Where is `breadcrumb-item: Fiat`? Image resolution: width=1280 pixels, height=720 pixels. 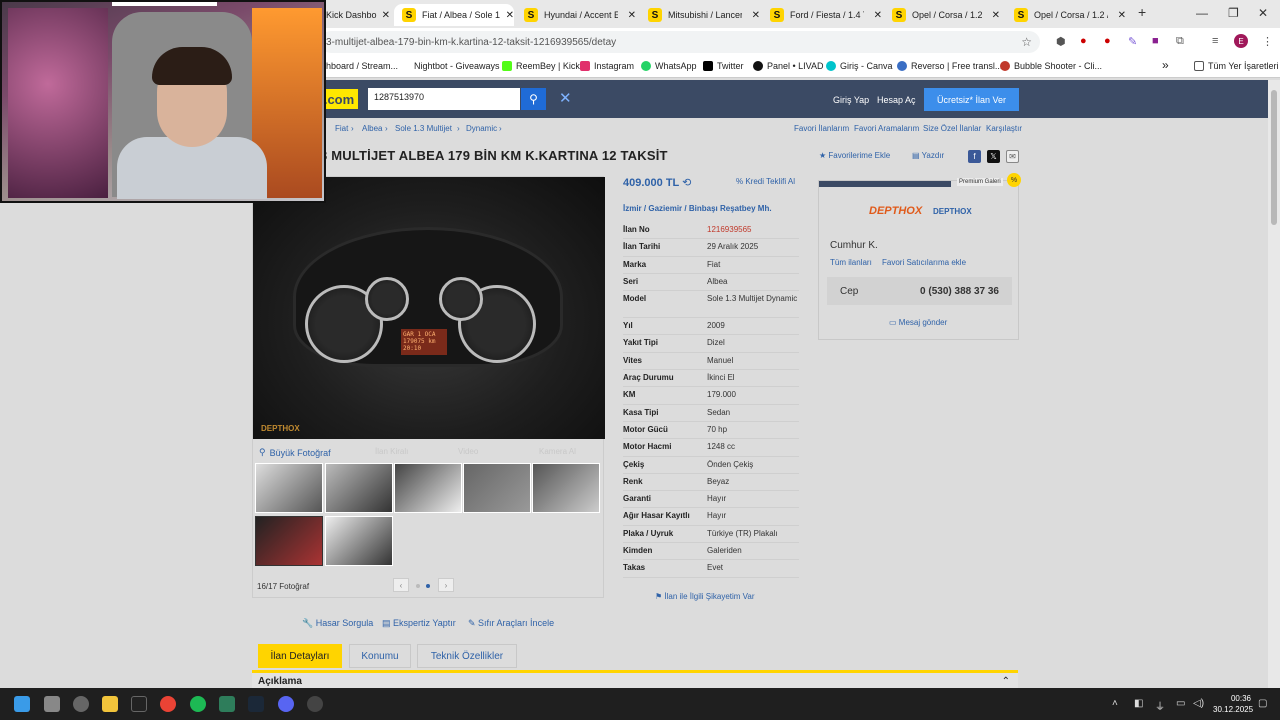
breadcrumb-item: Fiat is located at coordinates (341, 128).